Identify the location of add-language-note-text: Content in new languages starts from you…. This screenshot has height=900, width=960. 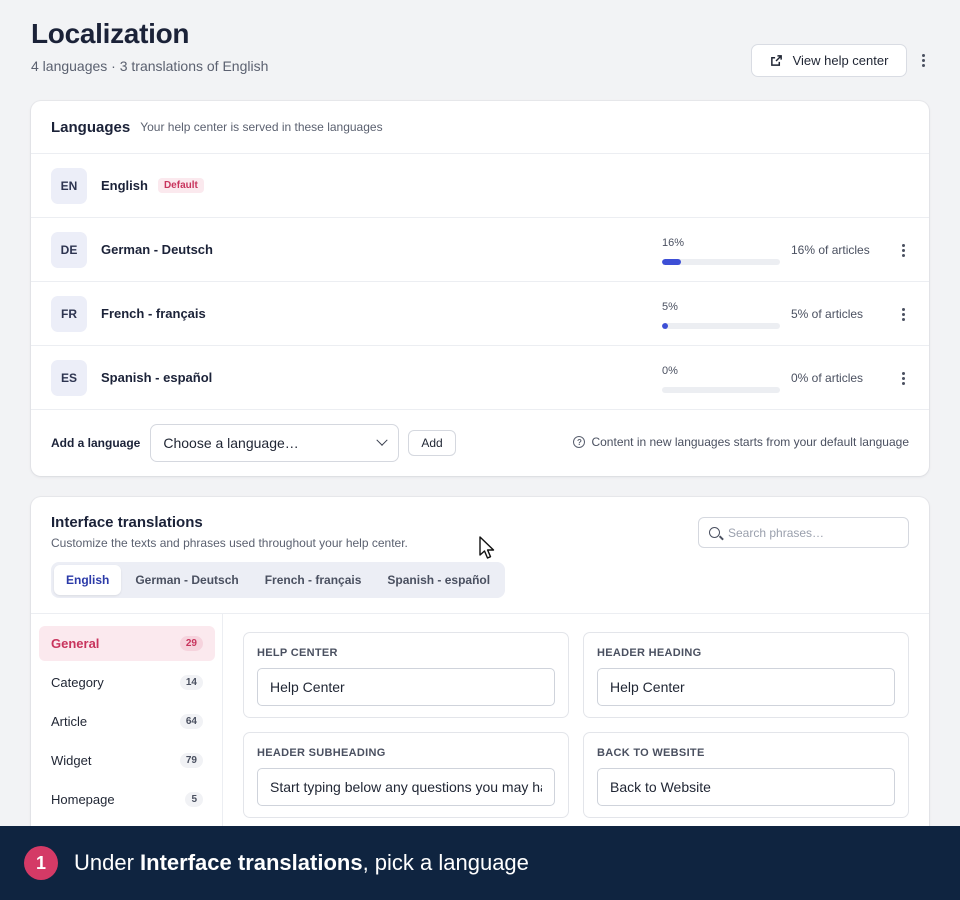
(750, 442).